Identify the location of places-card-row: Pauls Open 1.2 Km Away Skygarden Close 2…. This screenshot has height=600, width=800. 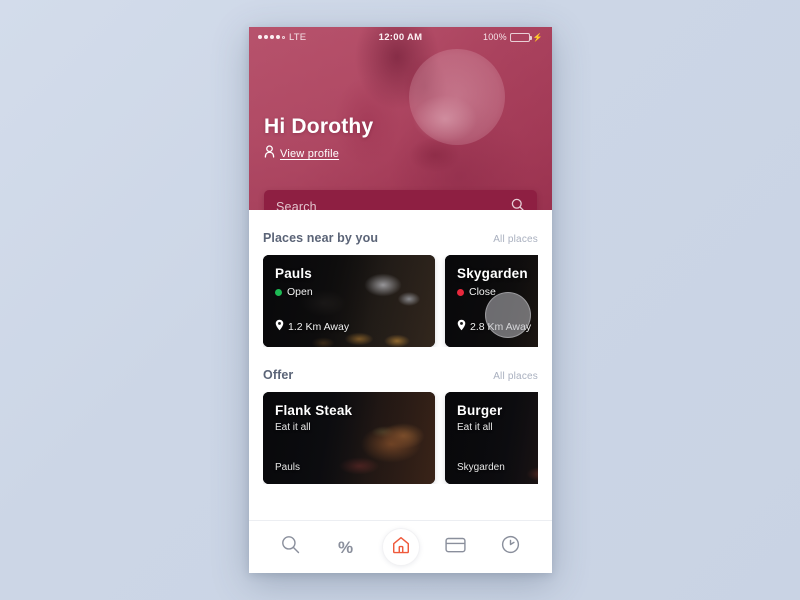
(400, 301).